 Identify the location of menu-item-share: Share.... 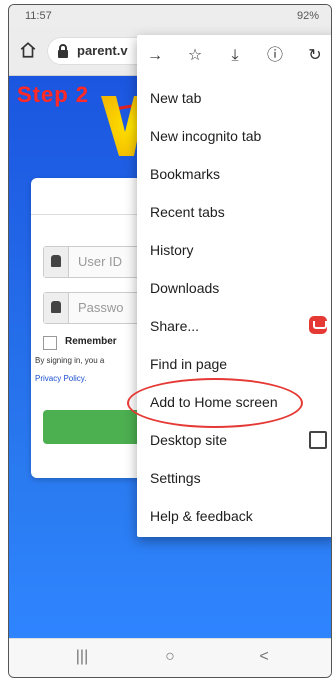
(234, 326).